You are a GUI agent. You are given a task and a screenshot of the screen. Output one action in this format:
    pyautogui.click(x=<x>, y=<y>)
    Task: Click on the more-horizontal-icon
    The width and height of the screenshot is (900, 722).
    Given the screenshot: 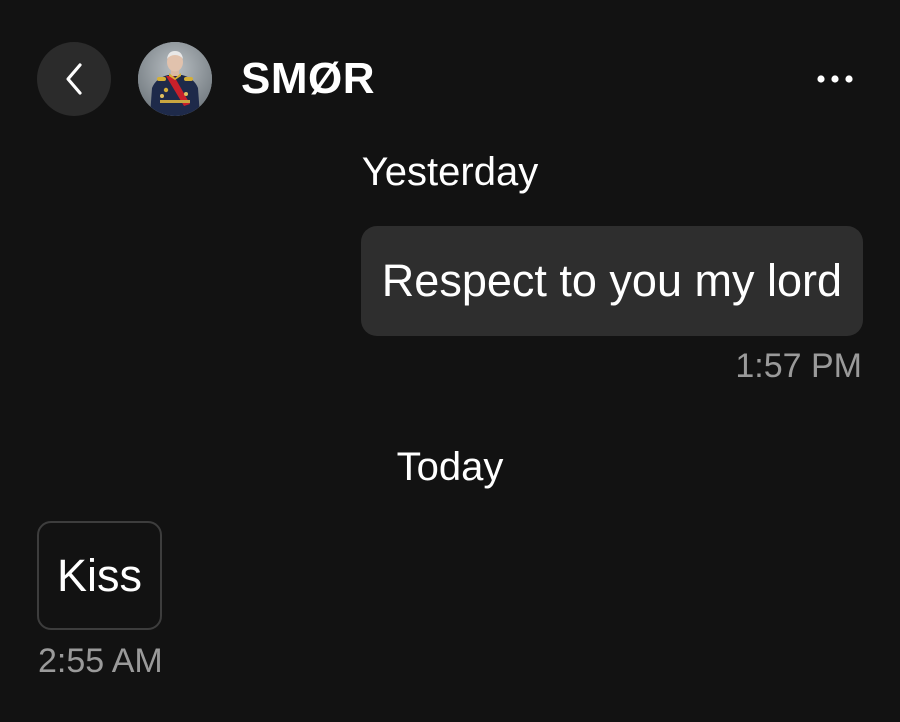 What is the action you would take?
    pyautogui.click(x=835, y=79)
    